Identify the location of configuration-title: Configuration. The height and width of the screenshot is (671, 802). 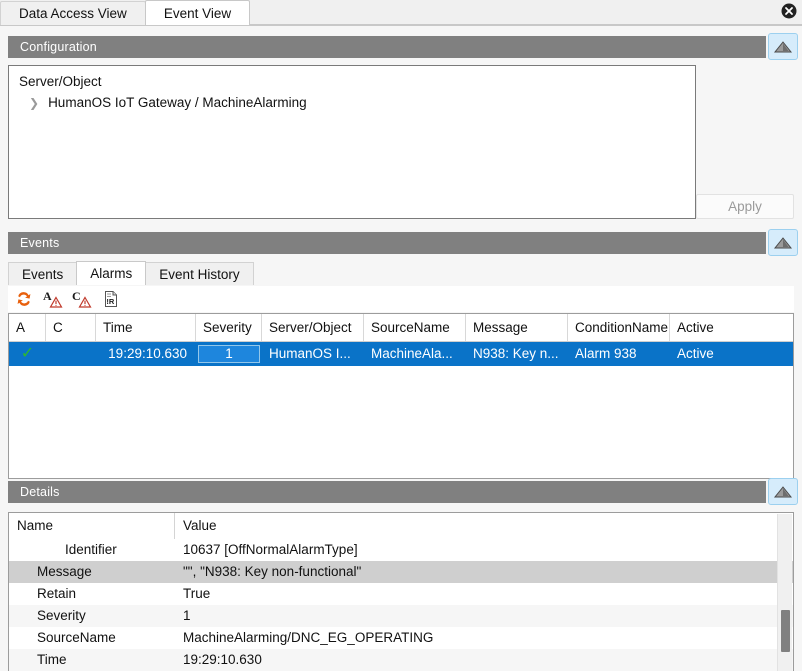
(58, 47).